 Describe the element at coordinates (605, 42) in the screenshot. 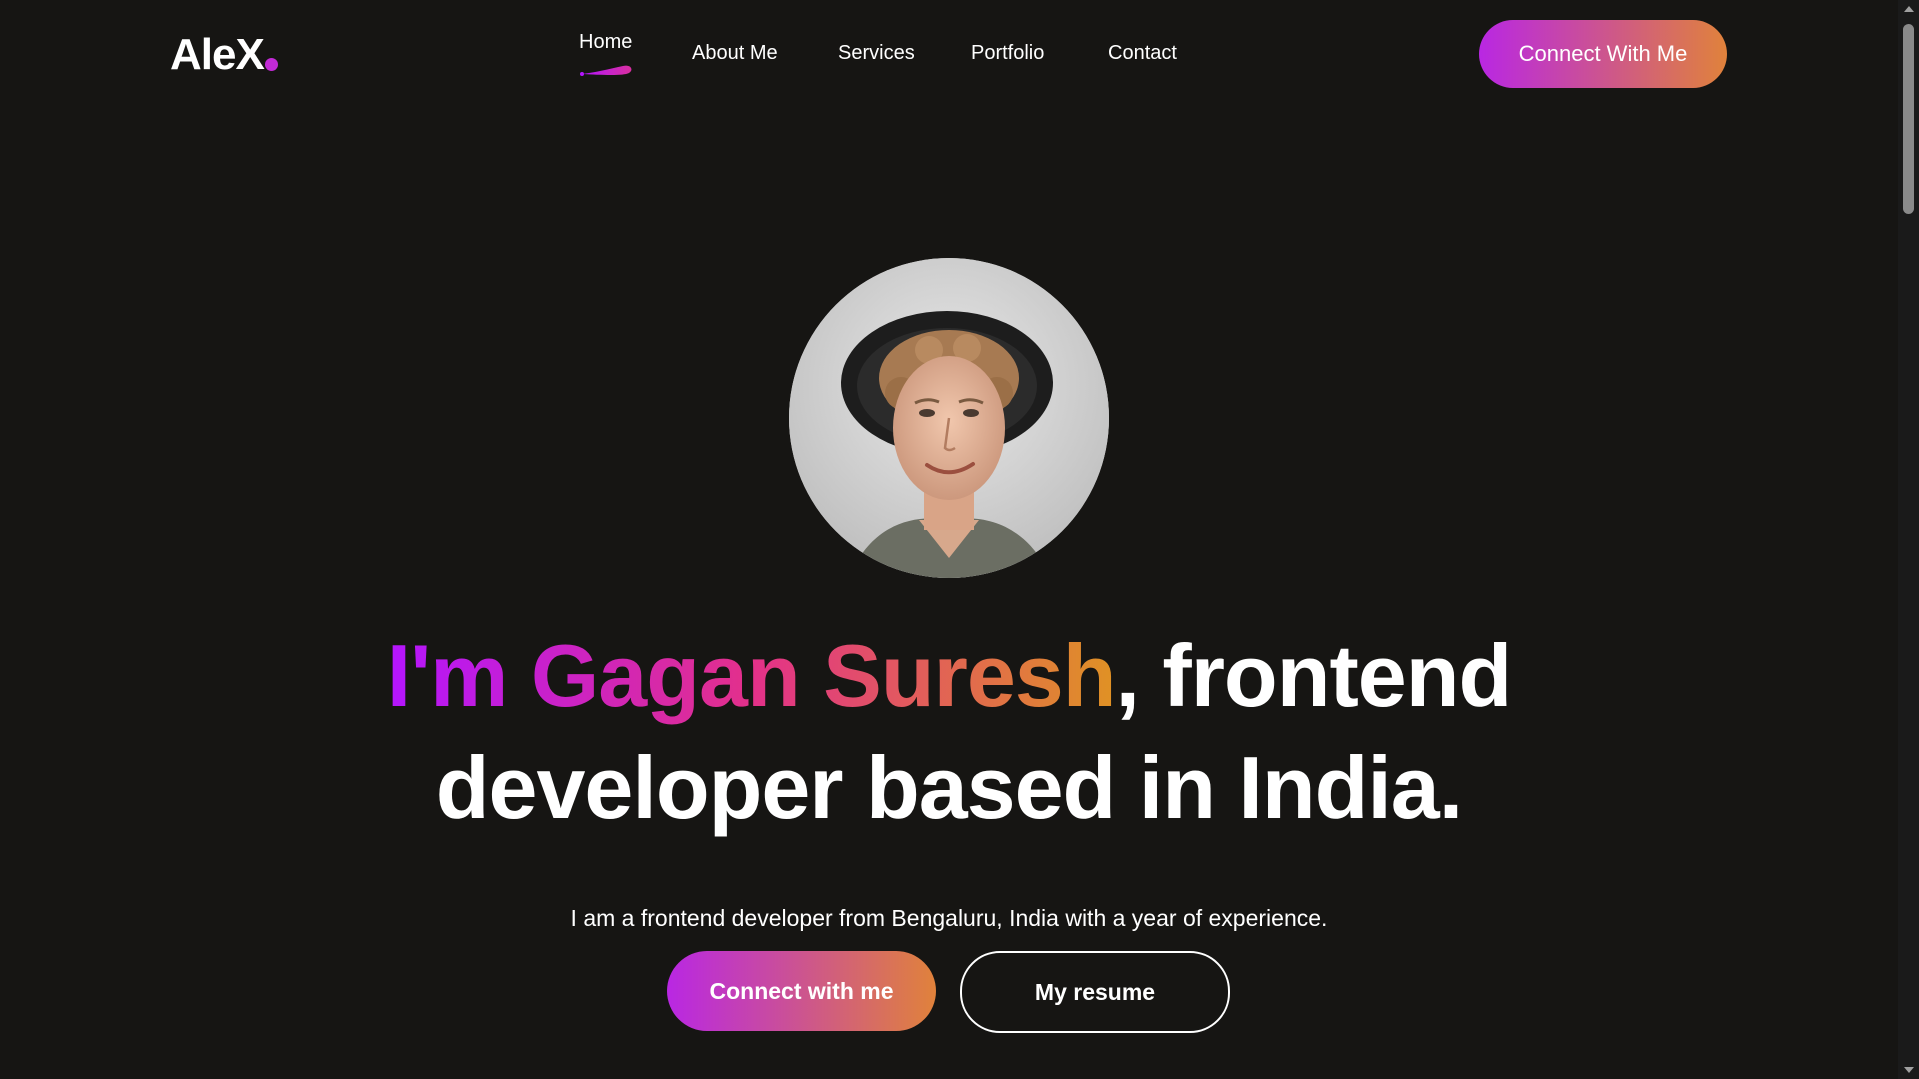

I see `nav-item-home: Home` at that location.